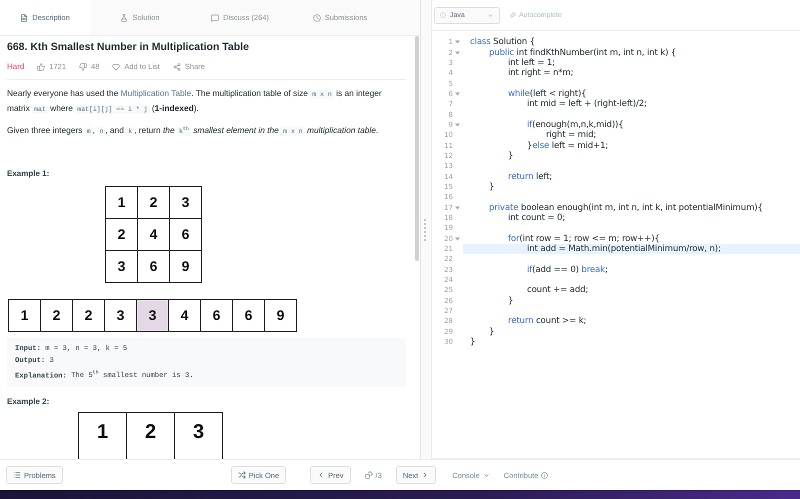 The height and width of the screenshot is (499, 800). I want to click on difficulty-label: Hard, so click(15, 66).